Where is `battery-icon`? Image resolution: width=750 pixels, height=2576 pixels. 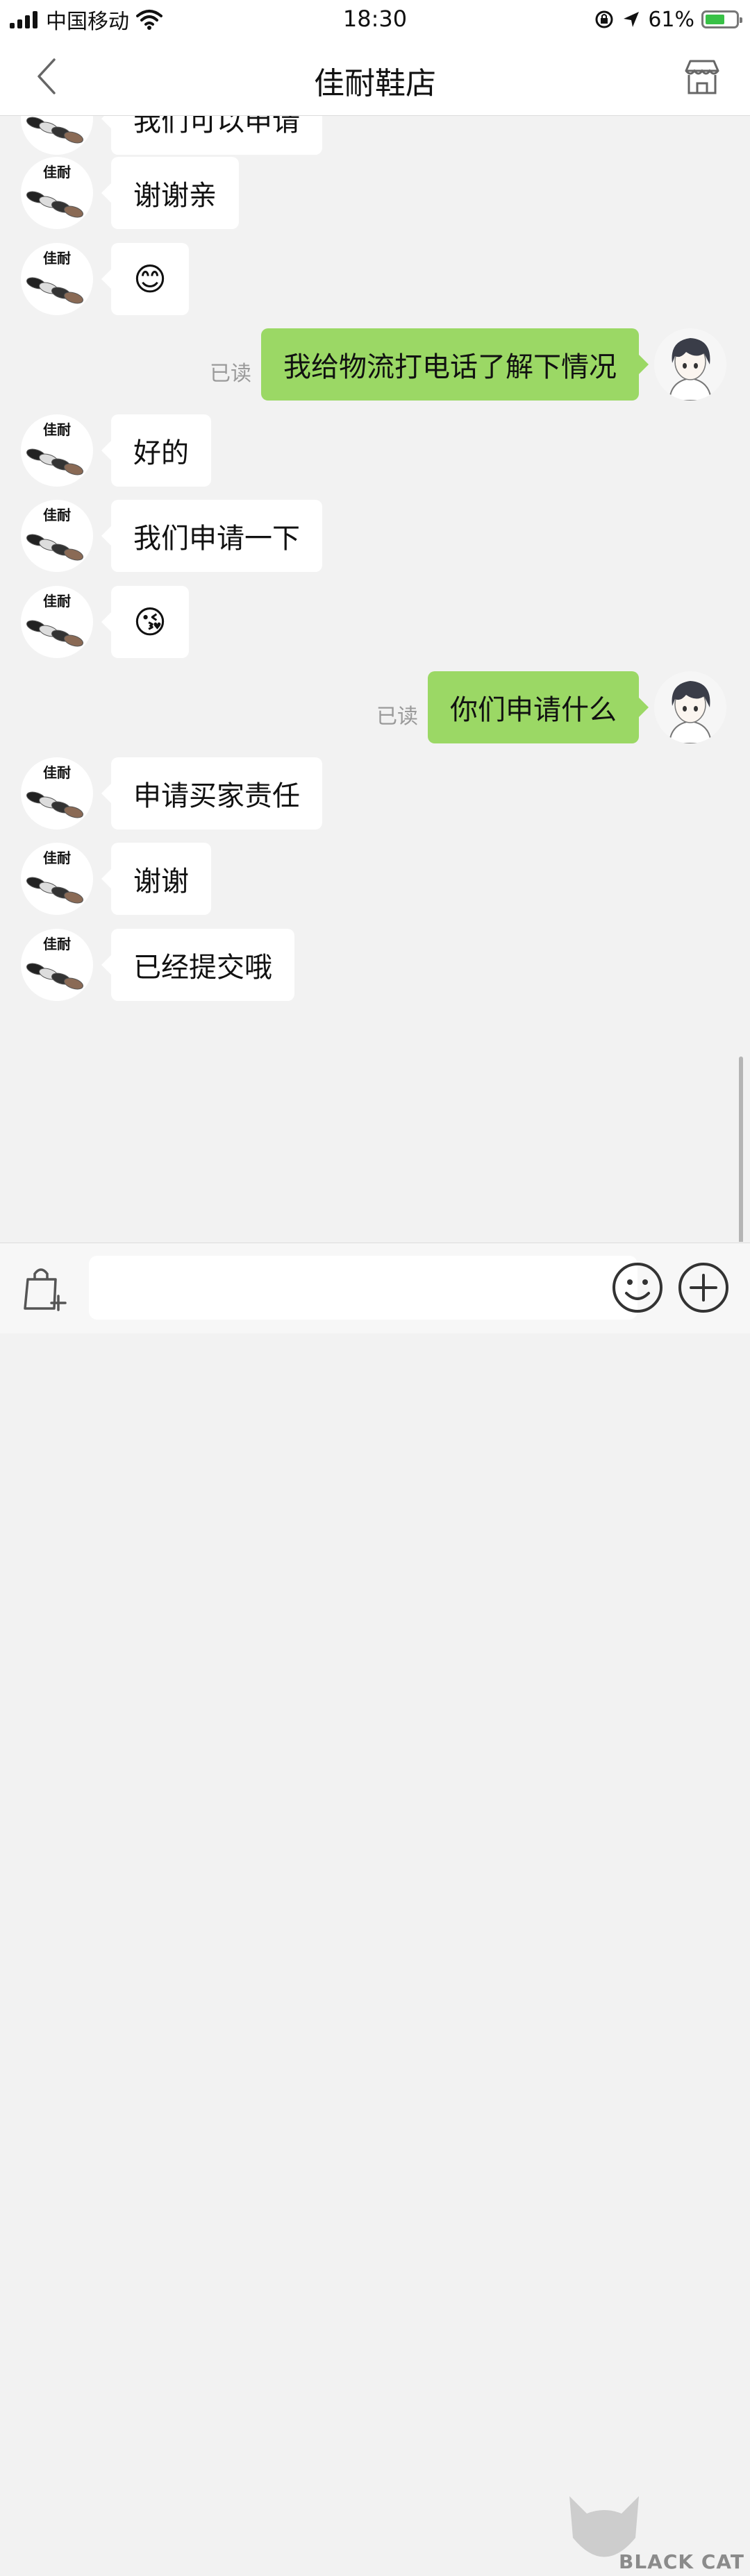
battery-icon is located at coordinates (721, 19).